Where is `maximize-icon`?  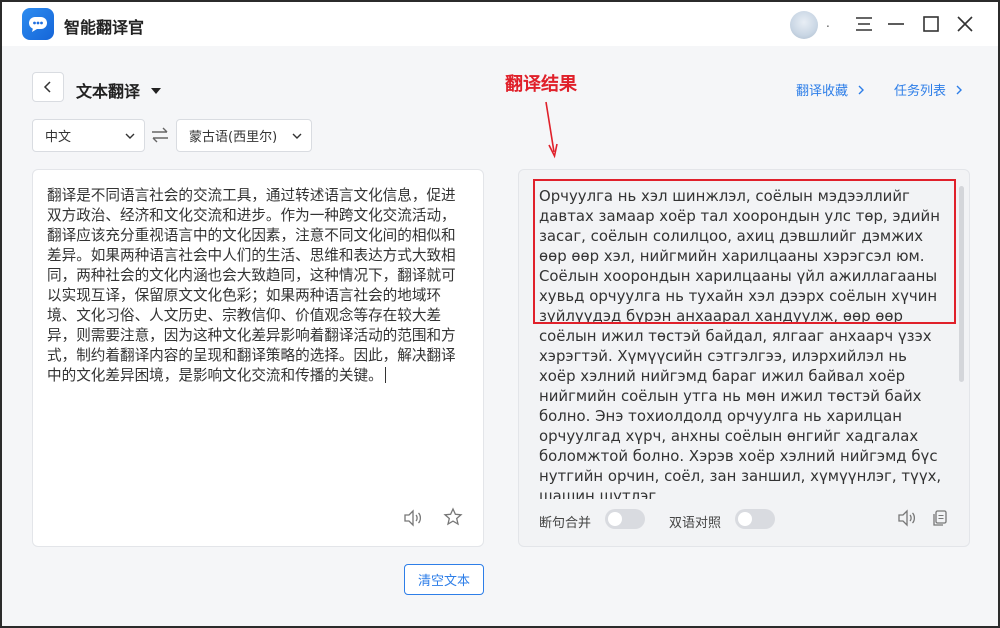
maximize-icon is located at coordinates (931, 24).